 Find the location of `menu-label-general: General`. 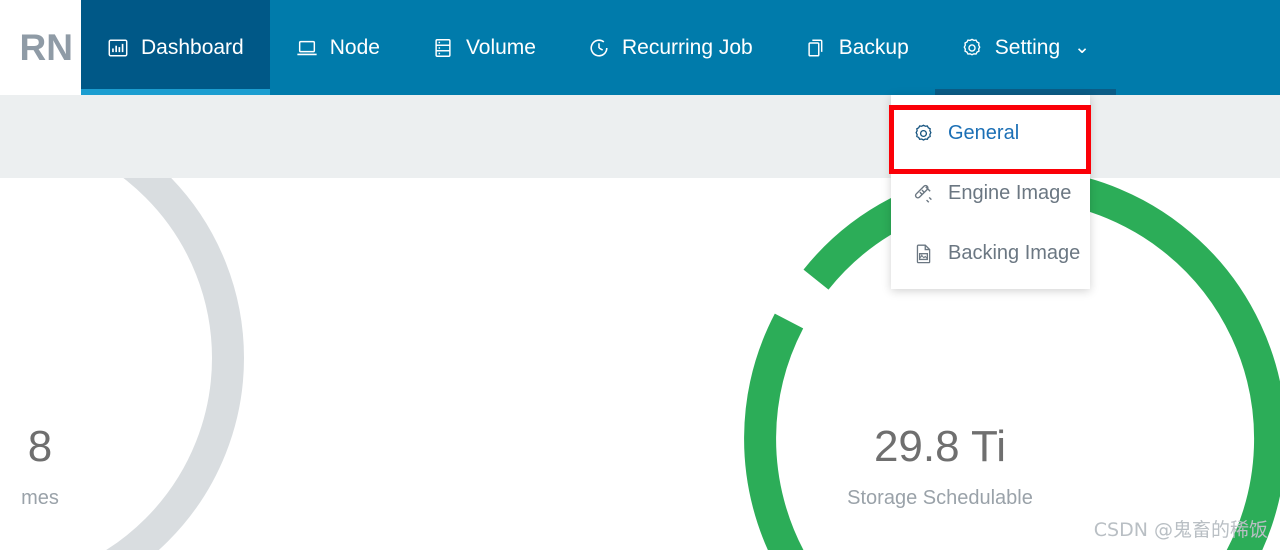

menu-label-general: General is located at coordinates (984, 132).